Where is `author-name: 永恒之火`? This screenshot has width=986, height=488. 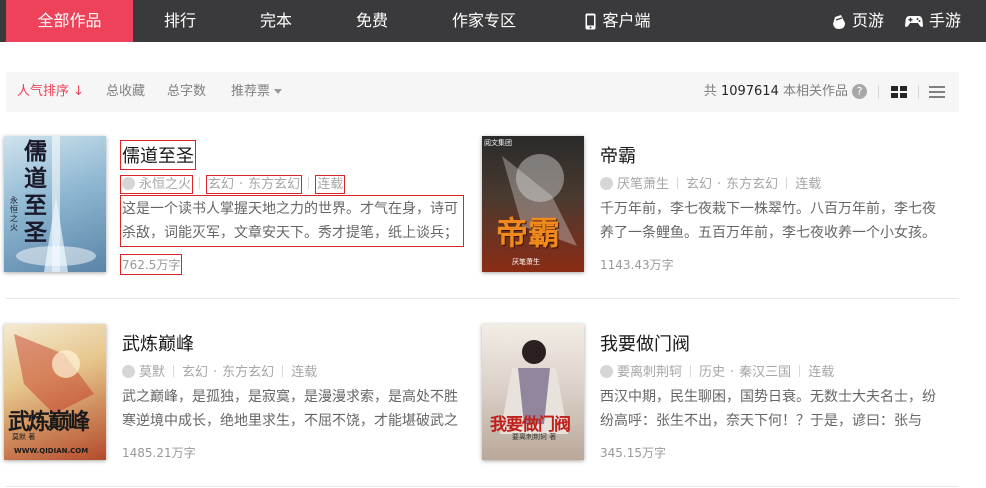 author-name: 永恒之火 is located at coordinates (165, 184).